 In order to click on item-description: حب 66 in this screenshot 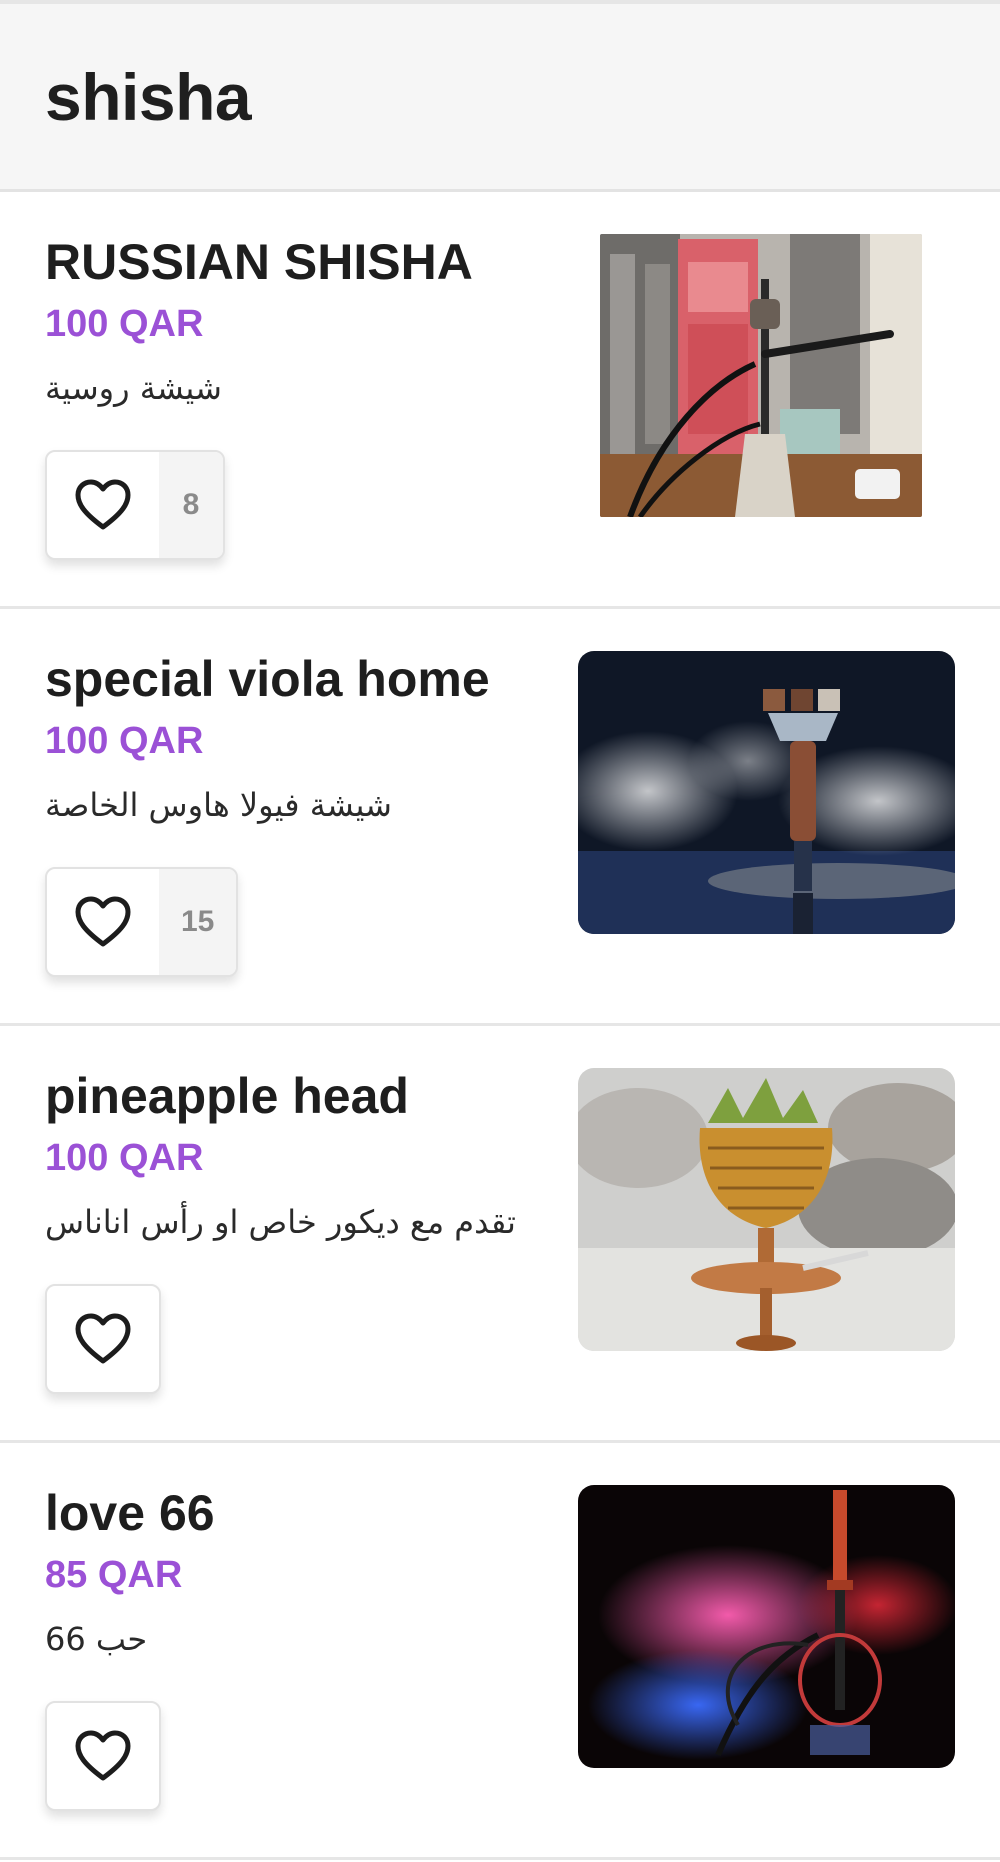, I will do `click(96, 1639)`.